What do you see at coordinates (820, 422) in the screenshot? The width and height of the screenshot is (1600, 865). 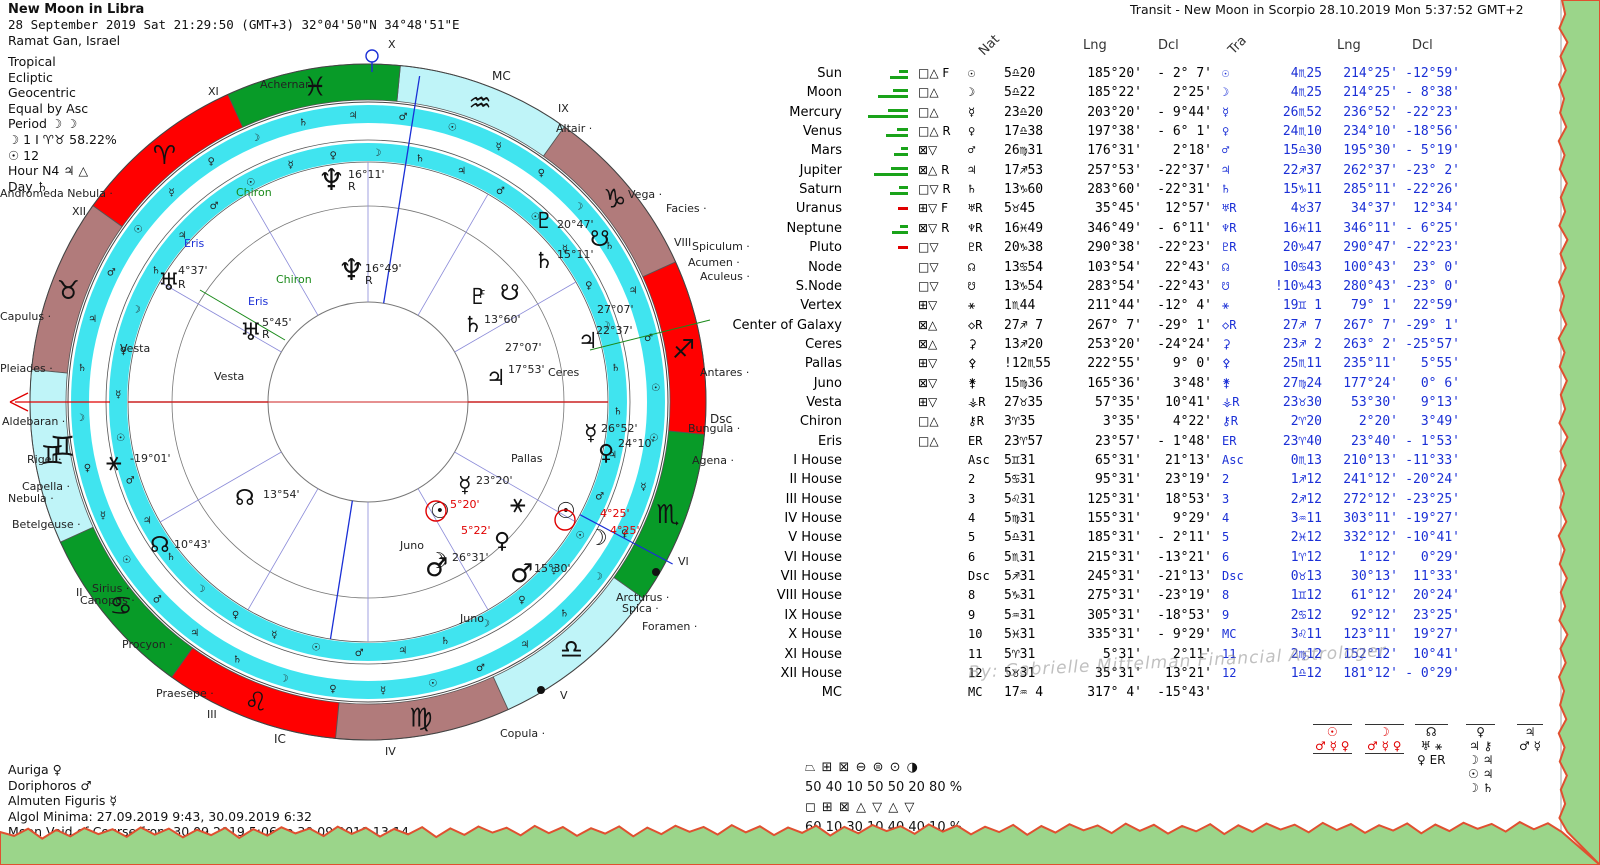 I see `row-name: Chiron` at bounding box center [820, 422].